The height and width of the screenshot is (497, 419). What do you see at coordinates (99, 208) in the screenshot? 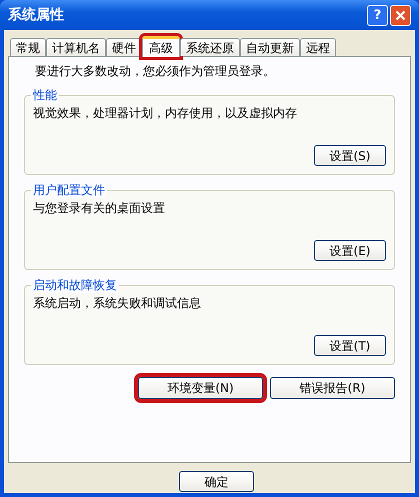
I see `group-description: 与您登录有关的桌面设置` at bounding box center [99, 208].